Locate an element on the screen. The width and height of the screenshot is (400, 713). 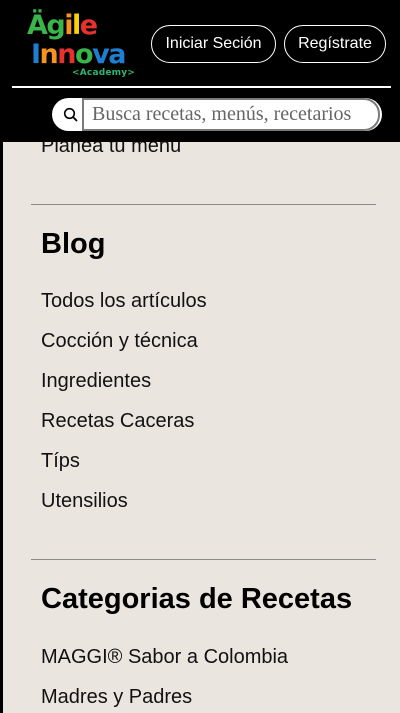
logo-word-innova: Innova is located at coordinates (78, 54).